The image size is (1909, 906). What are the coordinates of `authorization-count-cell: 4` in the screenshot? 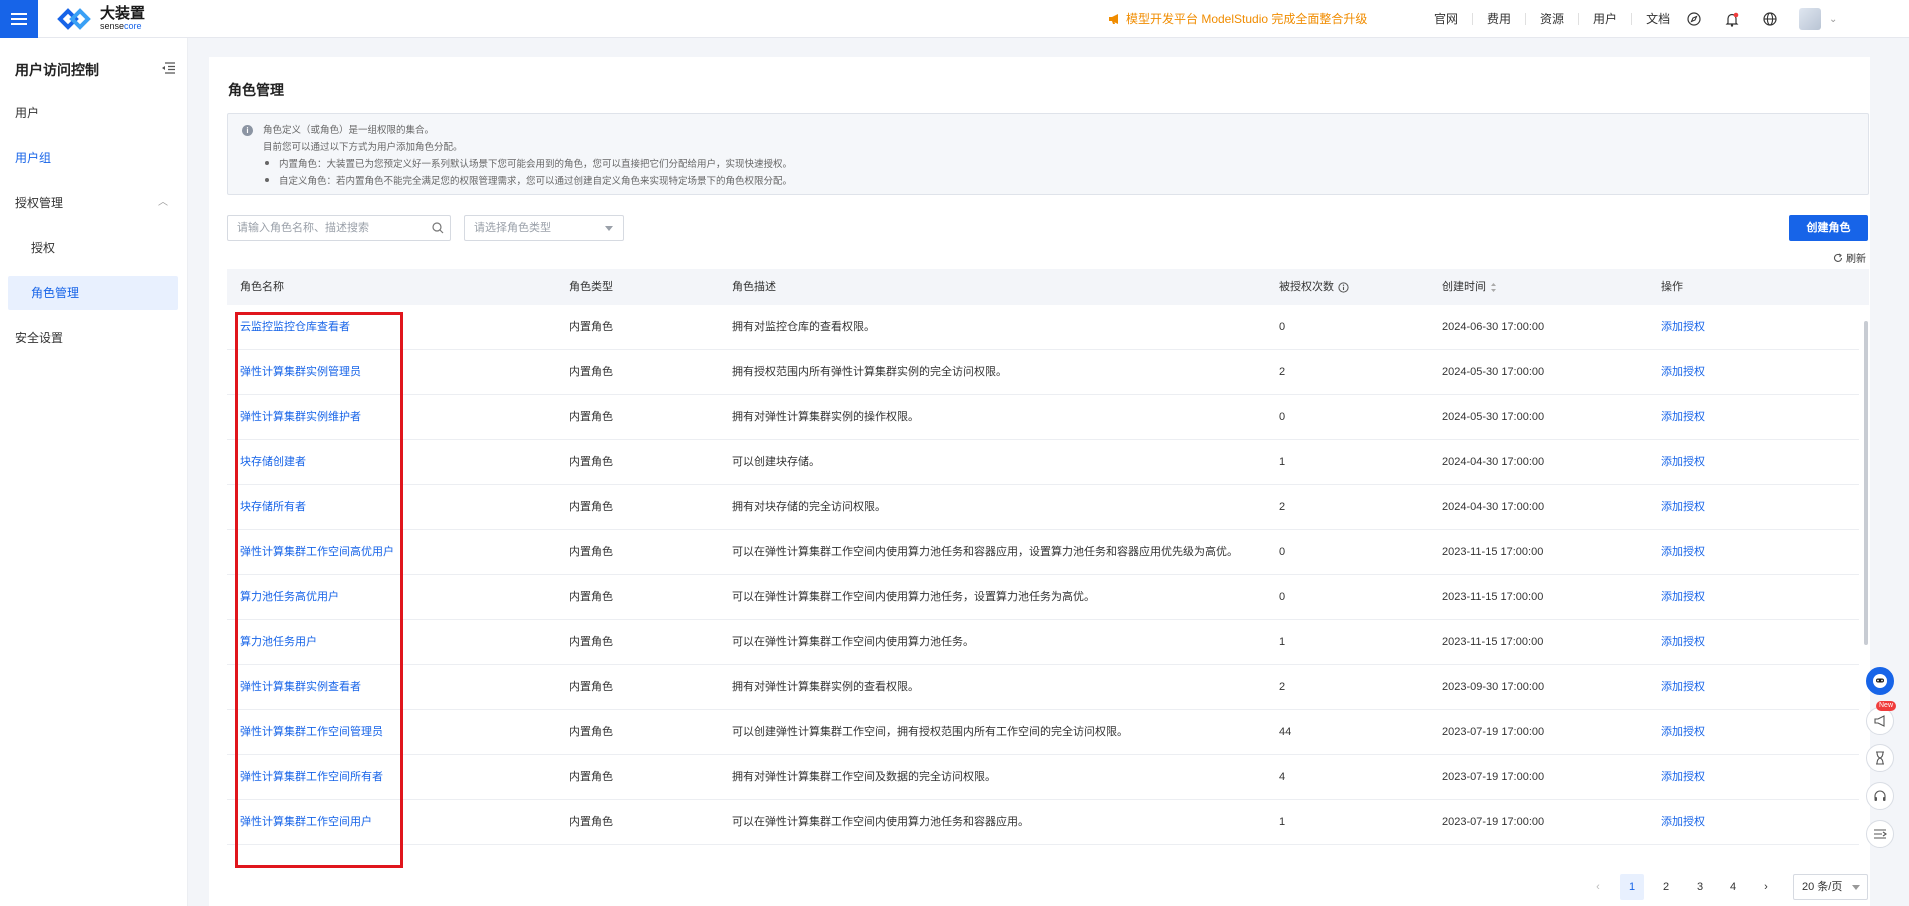 It's located at (1282, 777).